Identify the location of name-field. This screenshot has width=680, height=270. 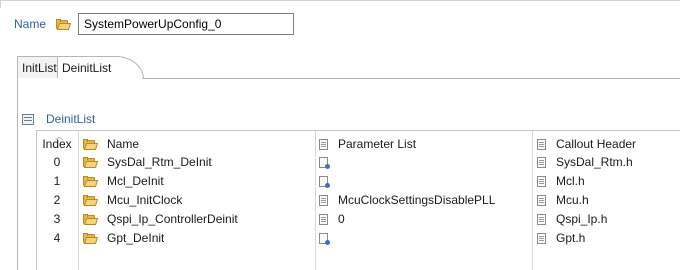
(186, 24).